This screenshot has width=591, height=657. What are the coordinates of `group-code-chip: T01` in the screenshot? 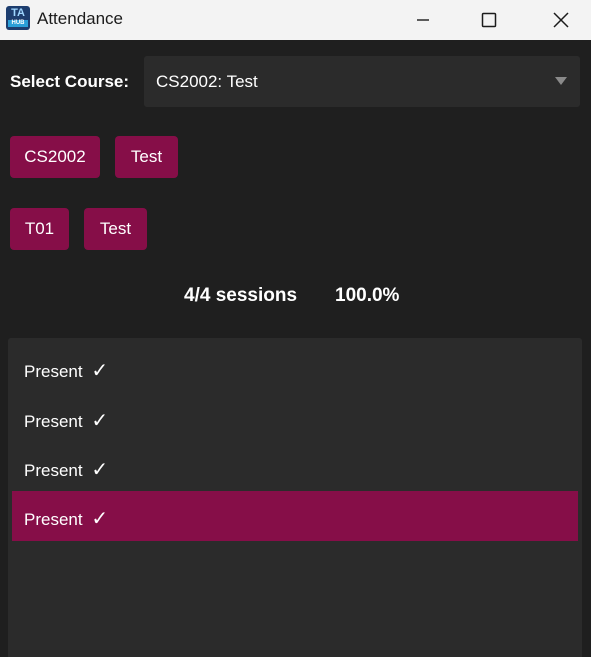 It's located at (39, 229).